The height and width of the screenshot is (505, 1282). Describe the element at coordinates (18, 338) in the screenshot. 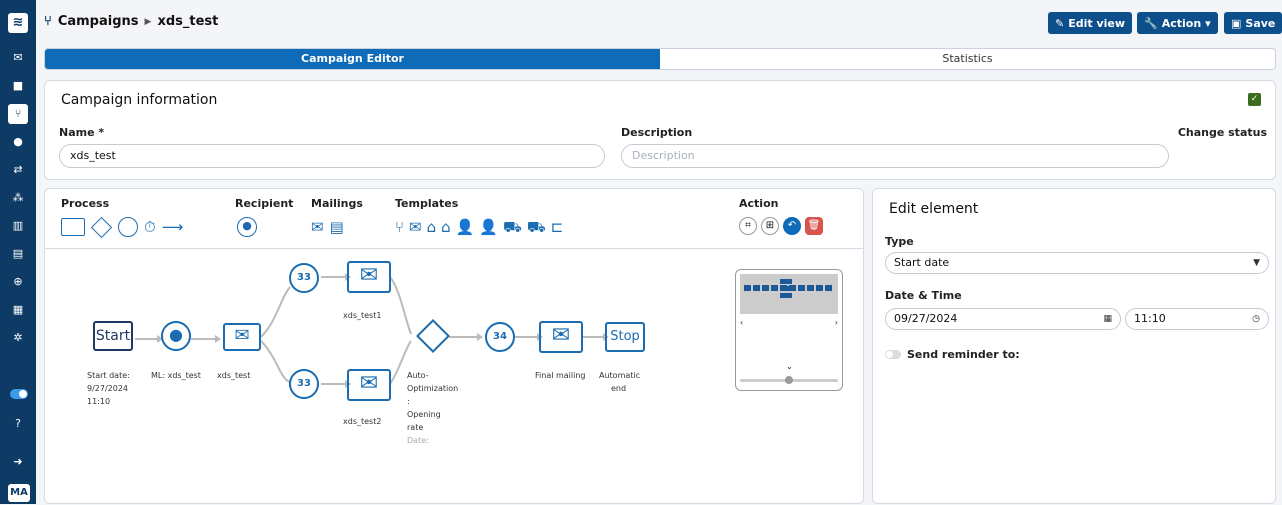

I see `gear-icon: ✲` at that location.